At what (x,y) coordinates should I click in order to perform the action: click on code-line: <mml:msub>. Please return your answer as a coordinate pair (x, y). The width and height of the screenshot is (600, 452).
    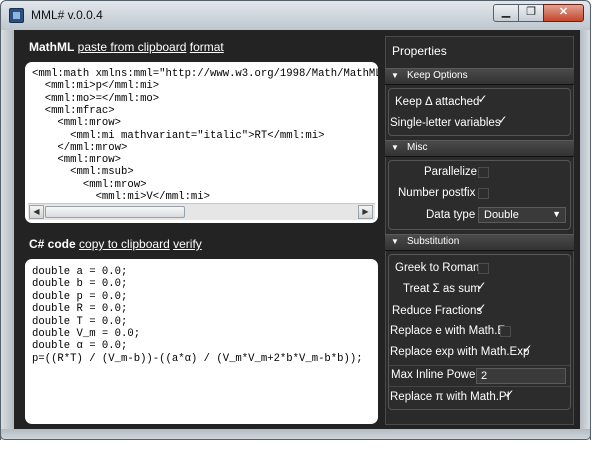
    Looking at the image, I should click on (83, 172).